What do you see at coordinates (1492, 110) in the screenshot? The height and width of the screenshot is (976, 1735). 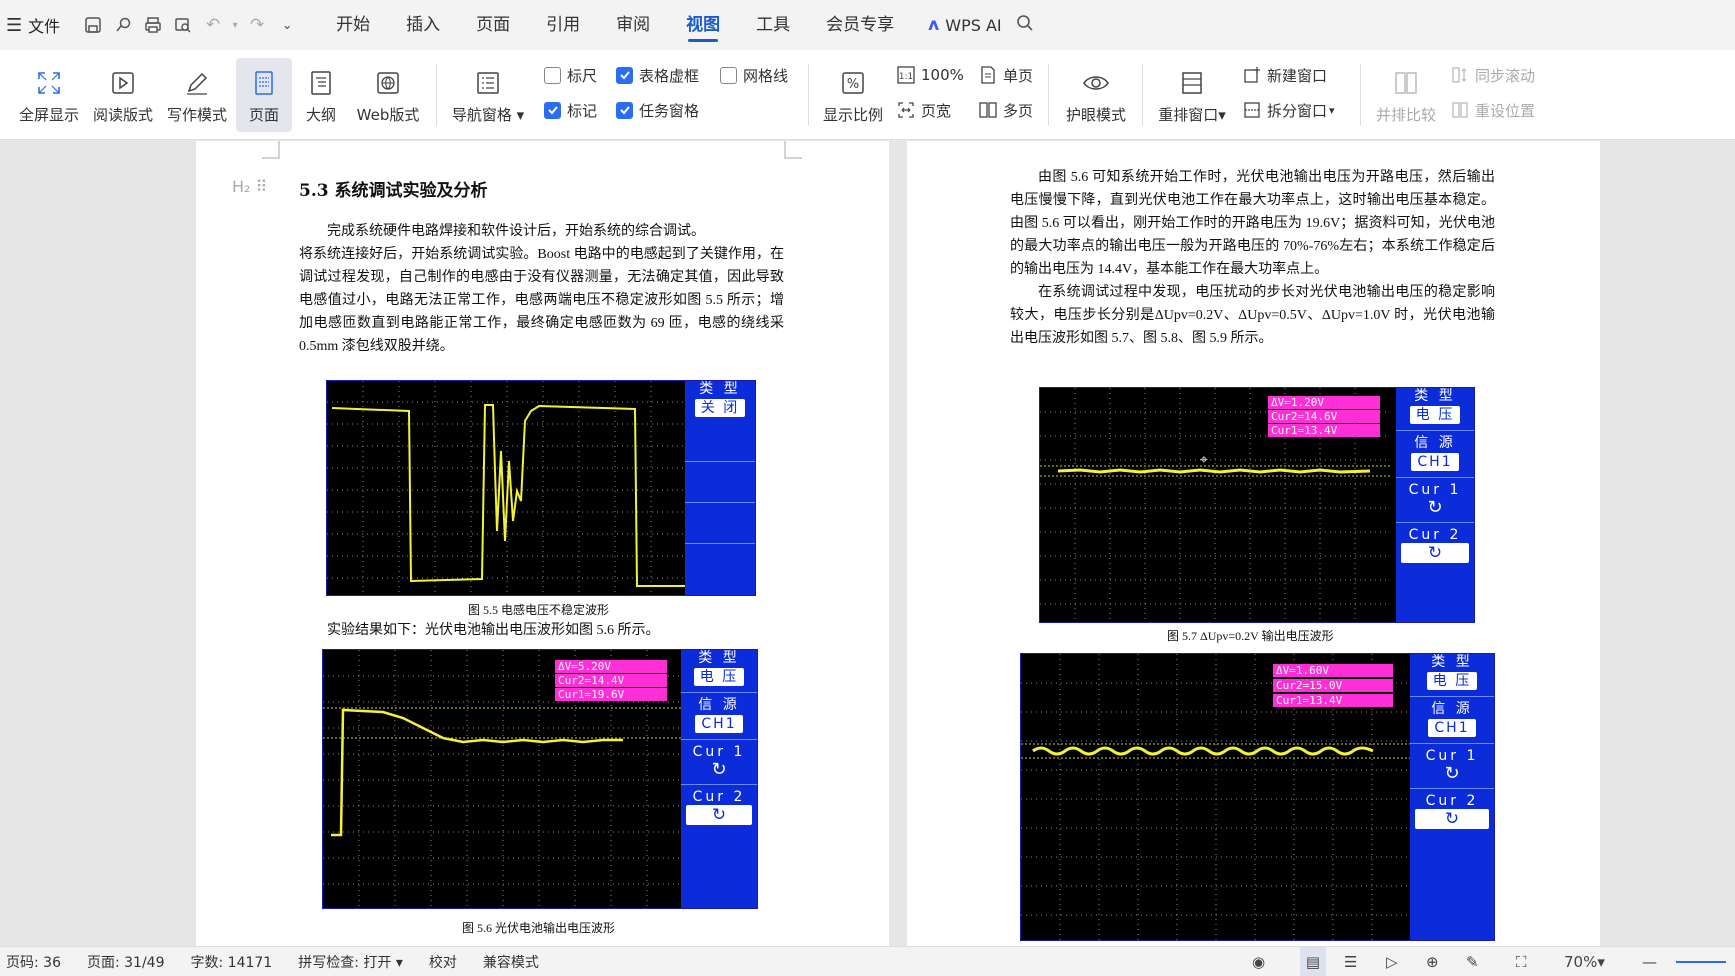 I see `reset-position-button: 重设位置` at bounding box center [1492, 110].